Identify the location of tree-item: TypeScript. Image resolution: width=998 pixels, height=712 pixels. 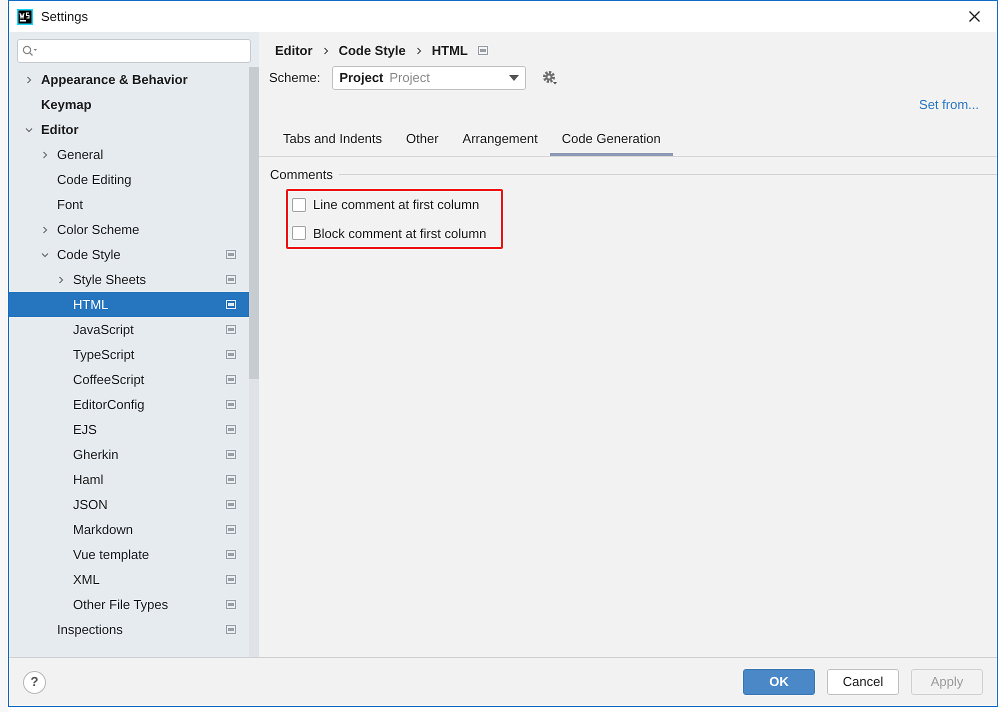
(129, 354).